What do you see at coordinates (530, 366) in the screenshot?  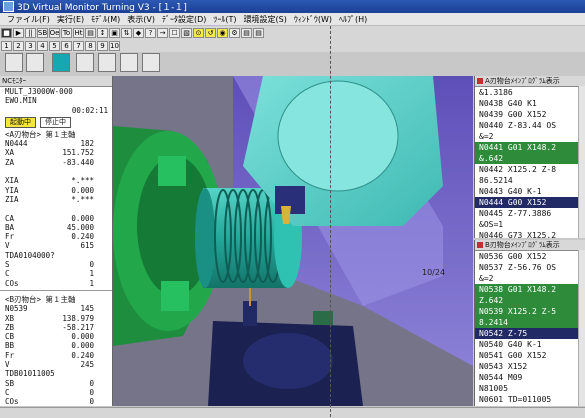 I see `program-line: N0543 X152` at bounding box center [530, 366].